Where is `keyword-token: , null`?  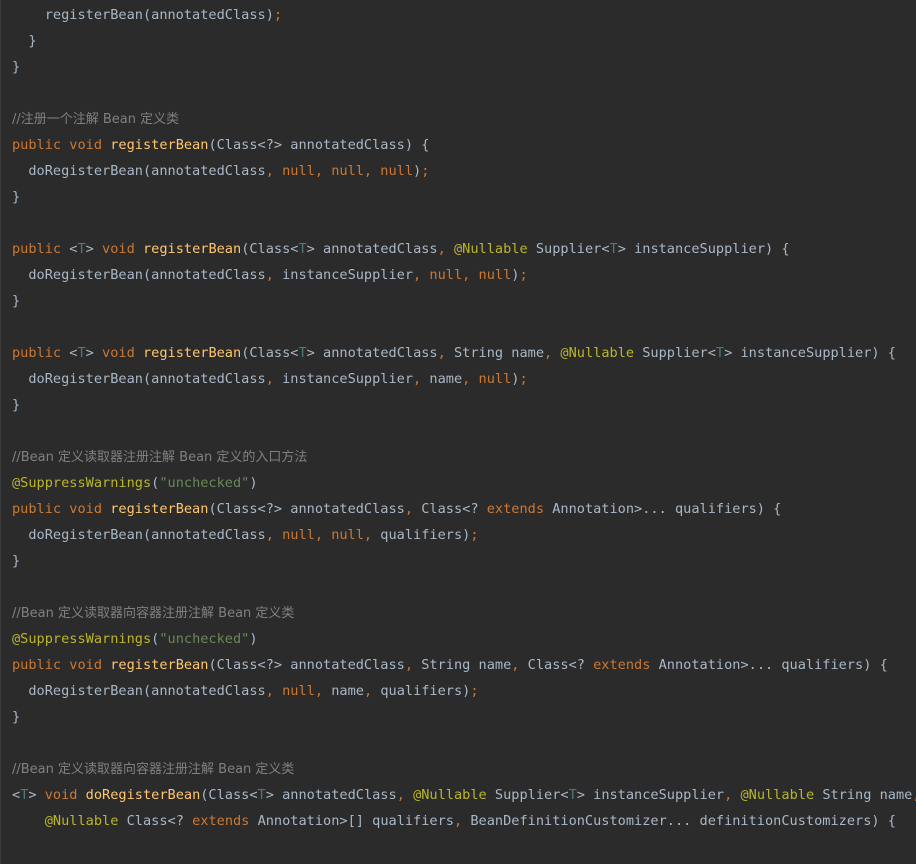
keyword-token: , null is located at coordinates (487, 379).